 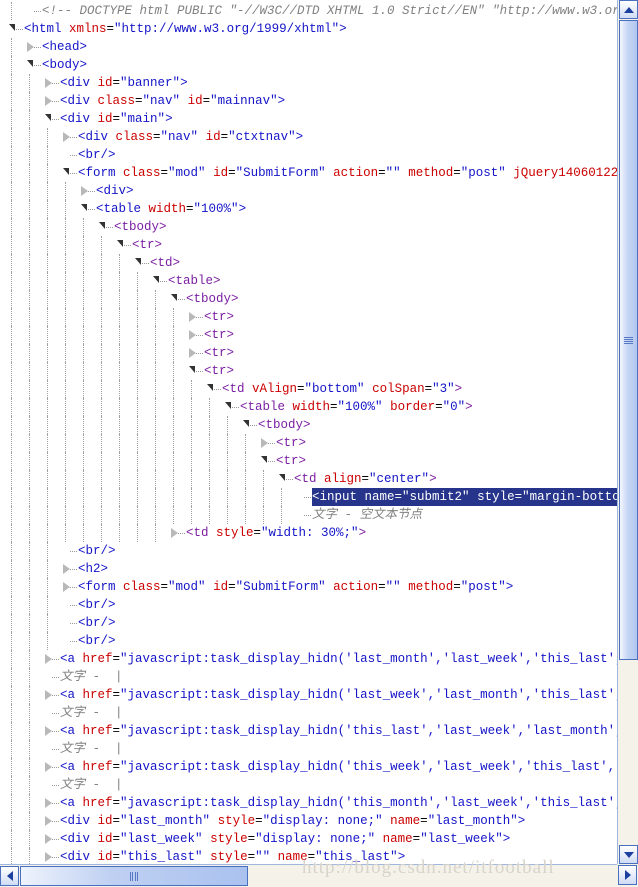 I want to click on vertical-scrollbar, so click(x=627, y=432).